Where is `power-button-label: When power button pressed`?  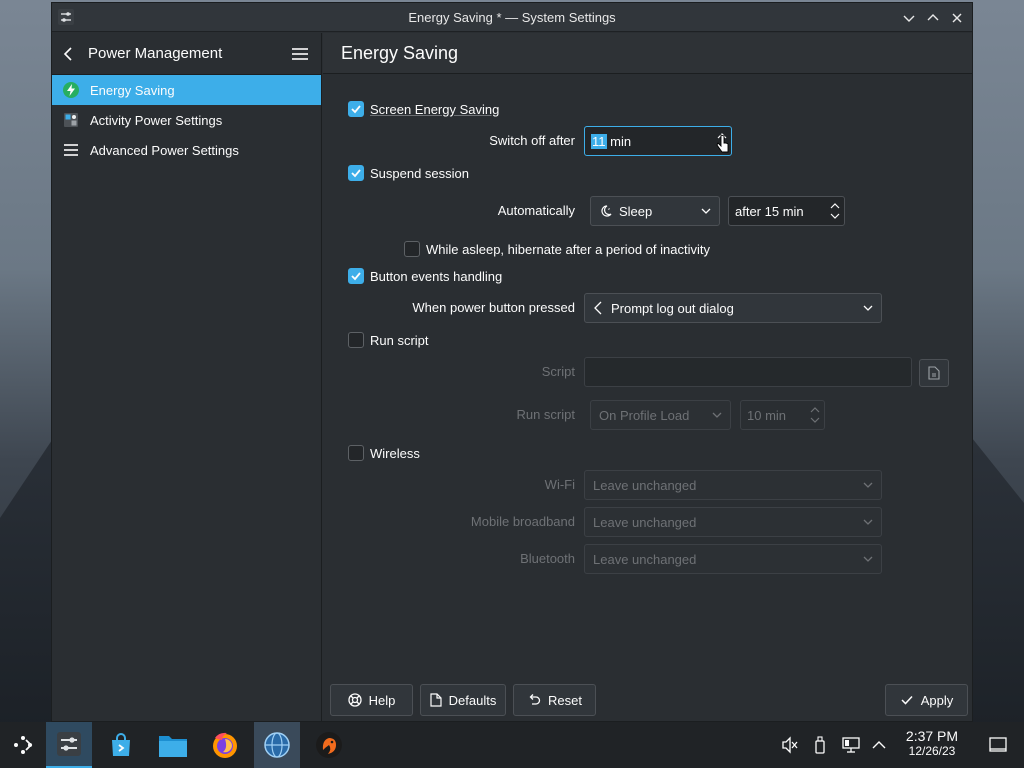
power-button-label: When power button pressed is located at coordinates (493, 307).